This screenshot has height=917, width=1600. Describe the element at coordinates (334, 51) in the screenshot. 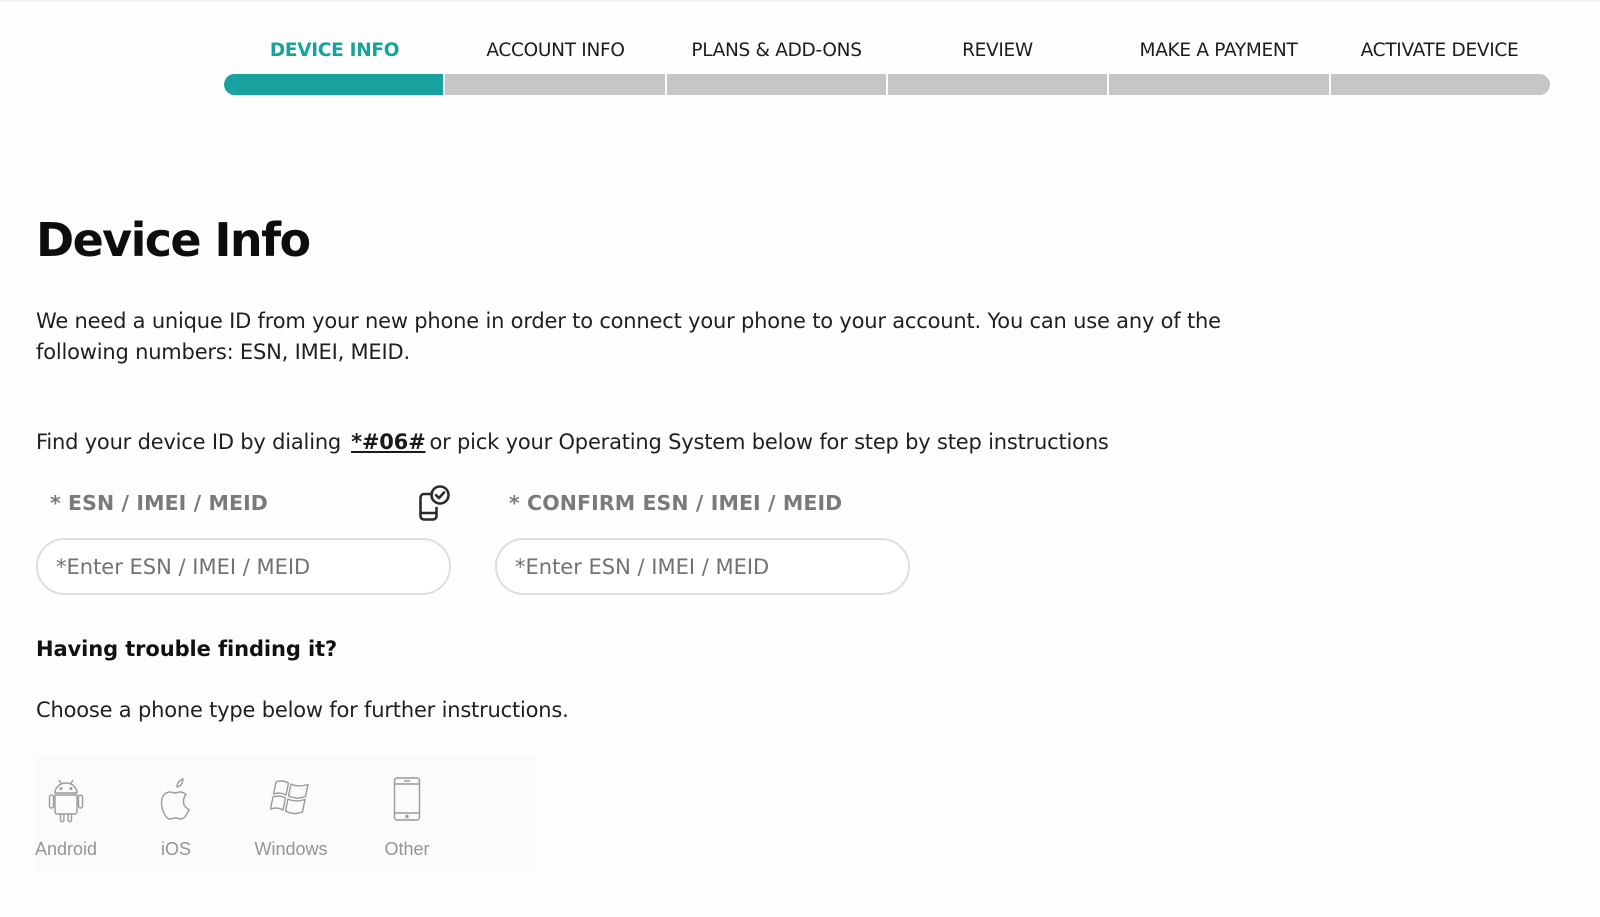

I see `step-device-info: DEVICE INFO` at that location.